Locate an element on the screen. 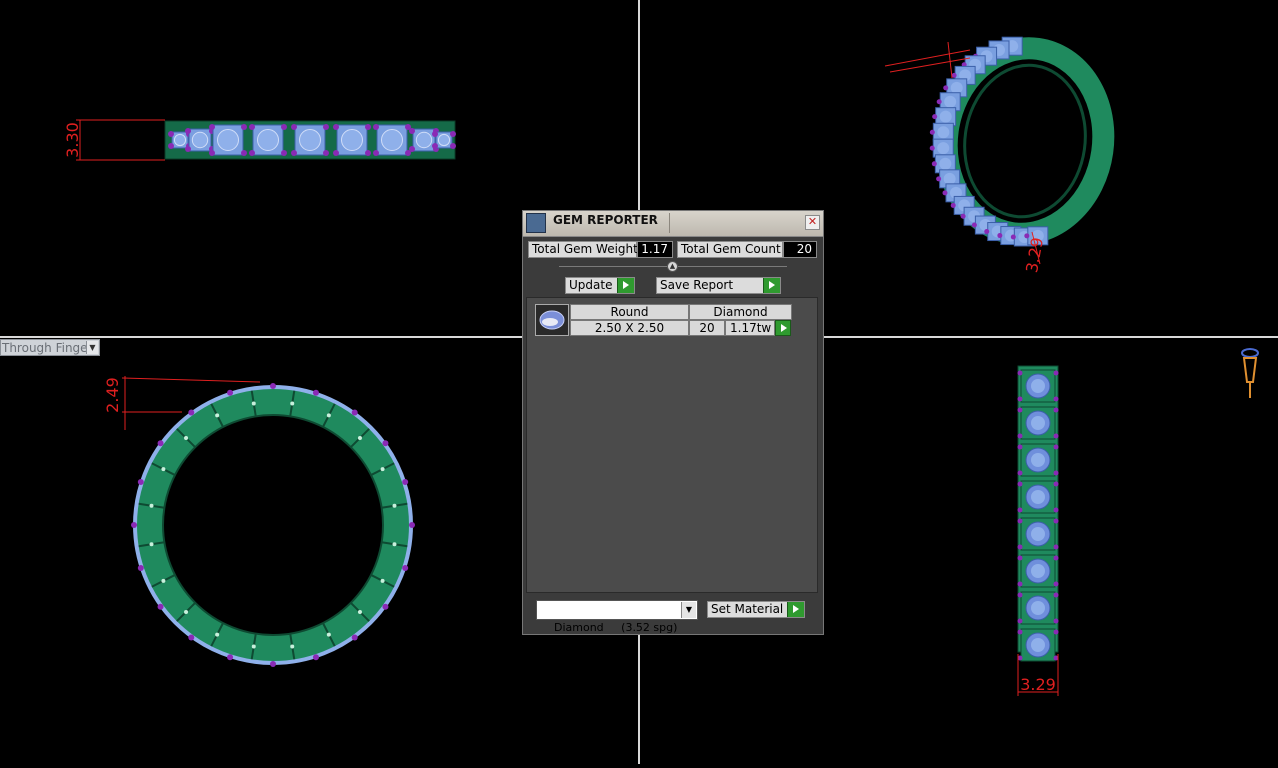 This screenshot has height=768, width=1278. view-orientation-icon is located at coordinates (1250, 373).